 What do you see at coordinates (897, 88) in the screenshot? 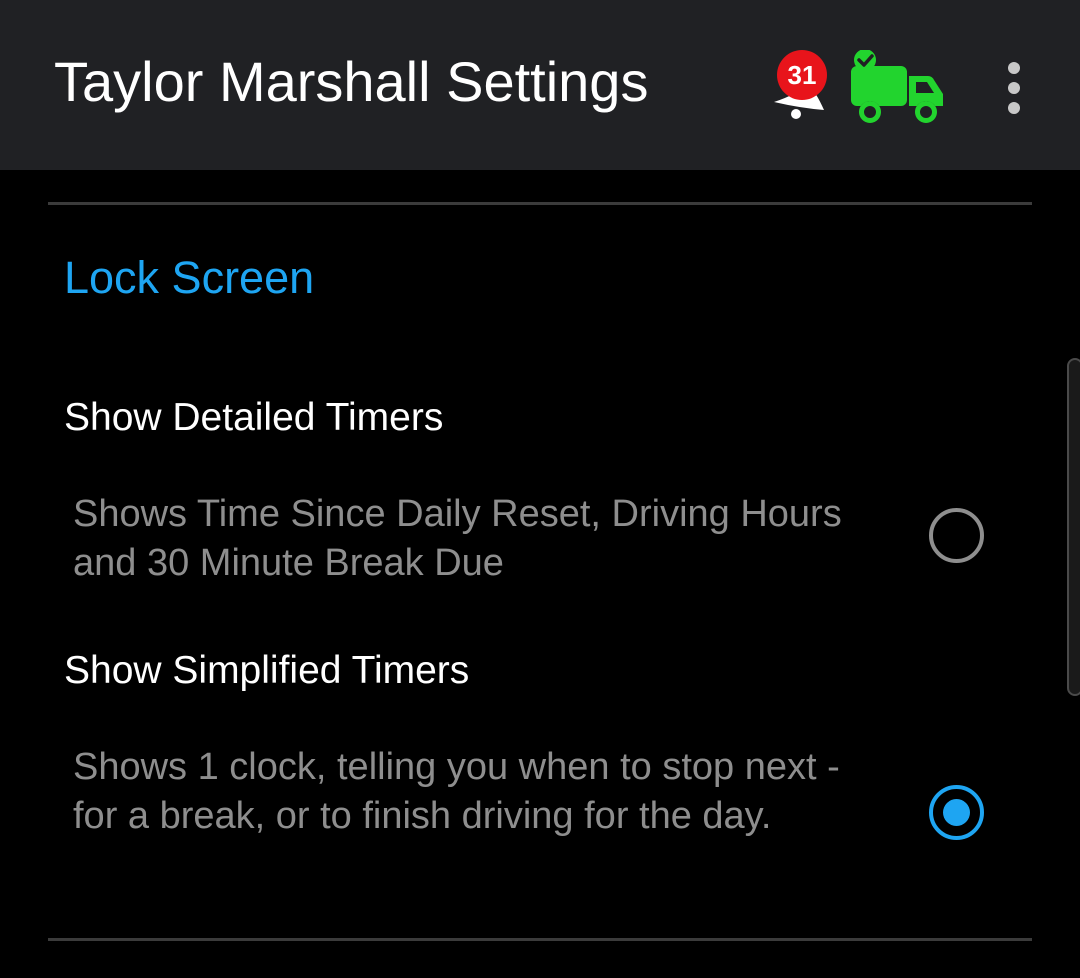
I see `truck-check-icon` at bounding box center [897, 88].